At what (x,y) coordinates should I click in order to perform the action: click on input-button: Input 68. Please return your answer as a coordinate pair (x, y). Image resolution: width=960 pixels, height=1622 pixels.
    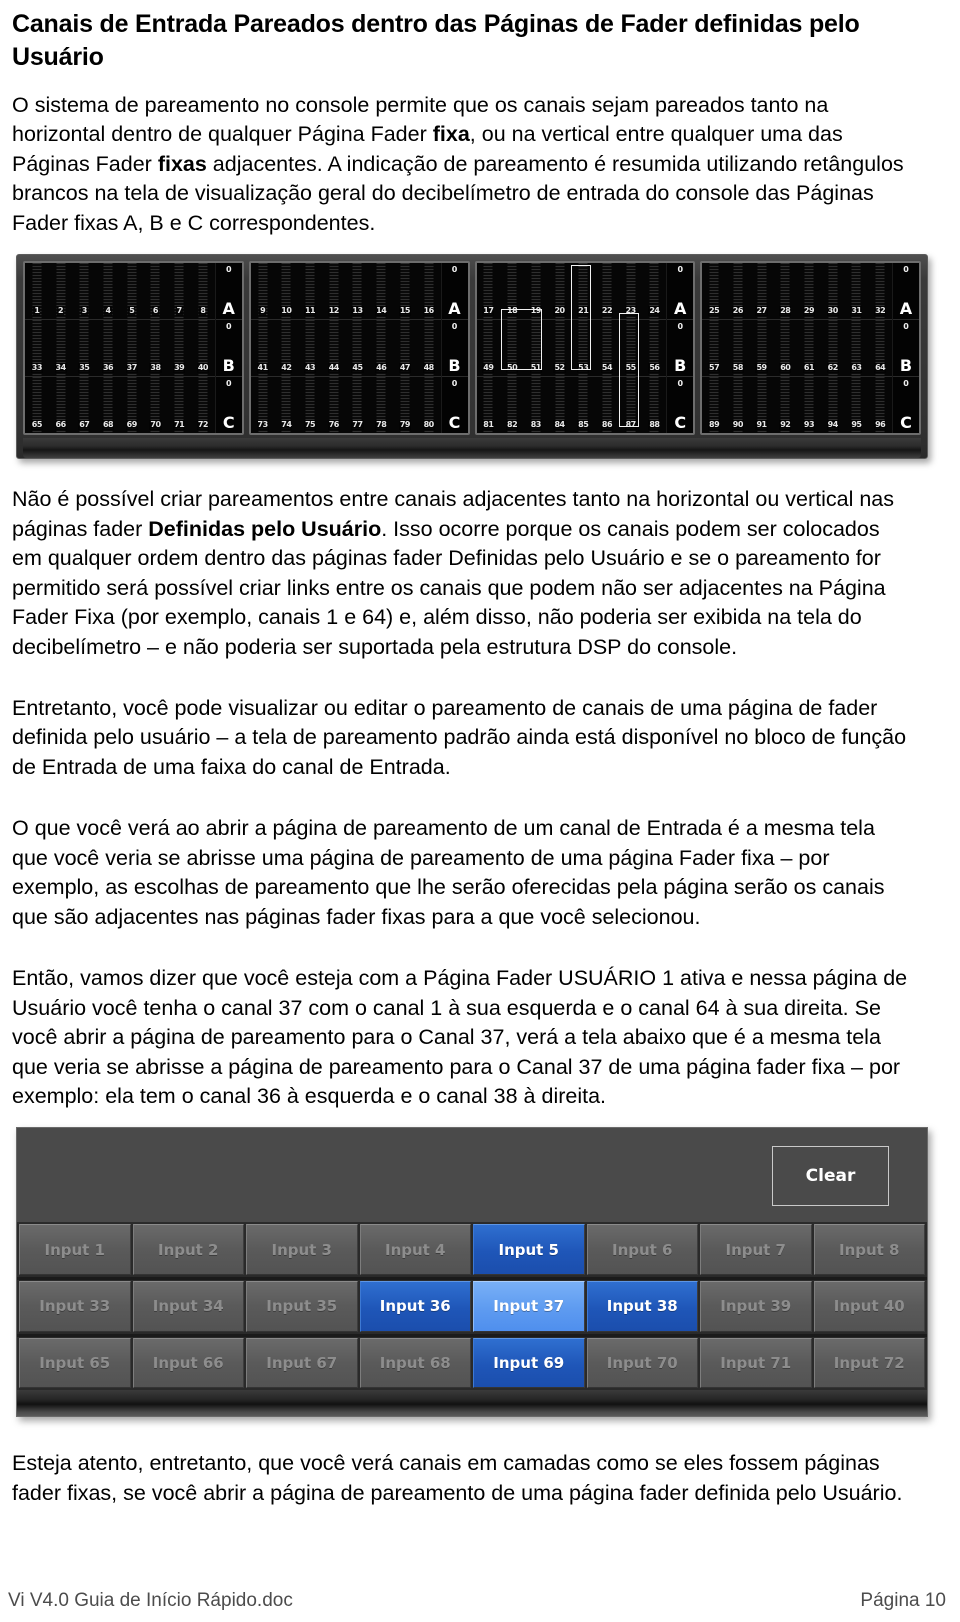
    Looking at the image, I should click on (415, 1363).